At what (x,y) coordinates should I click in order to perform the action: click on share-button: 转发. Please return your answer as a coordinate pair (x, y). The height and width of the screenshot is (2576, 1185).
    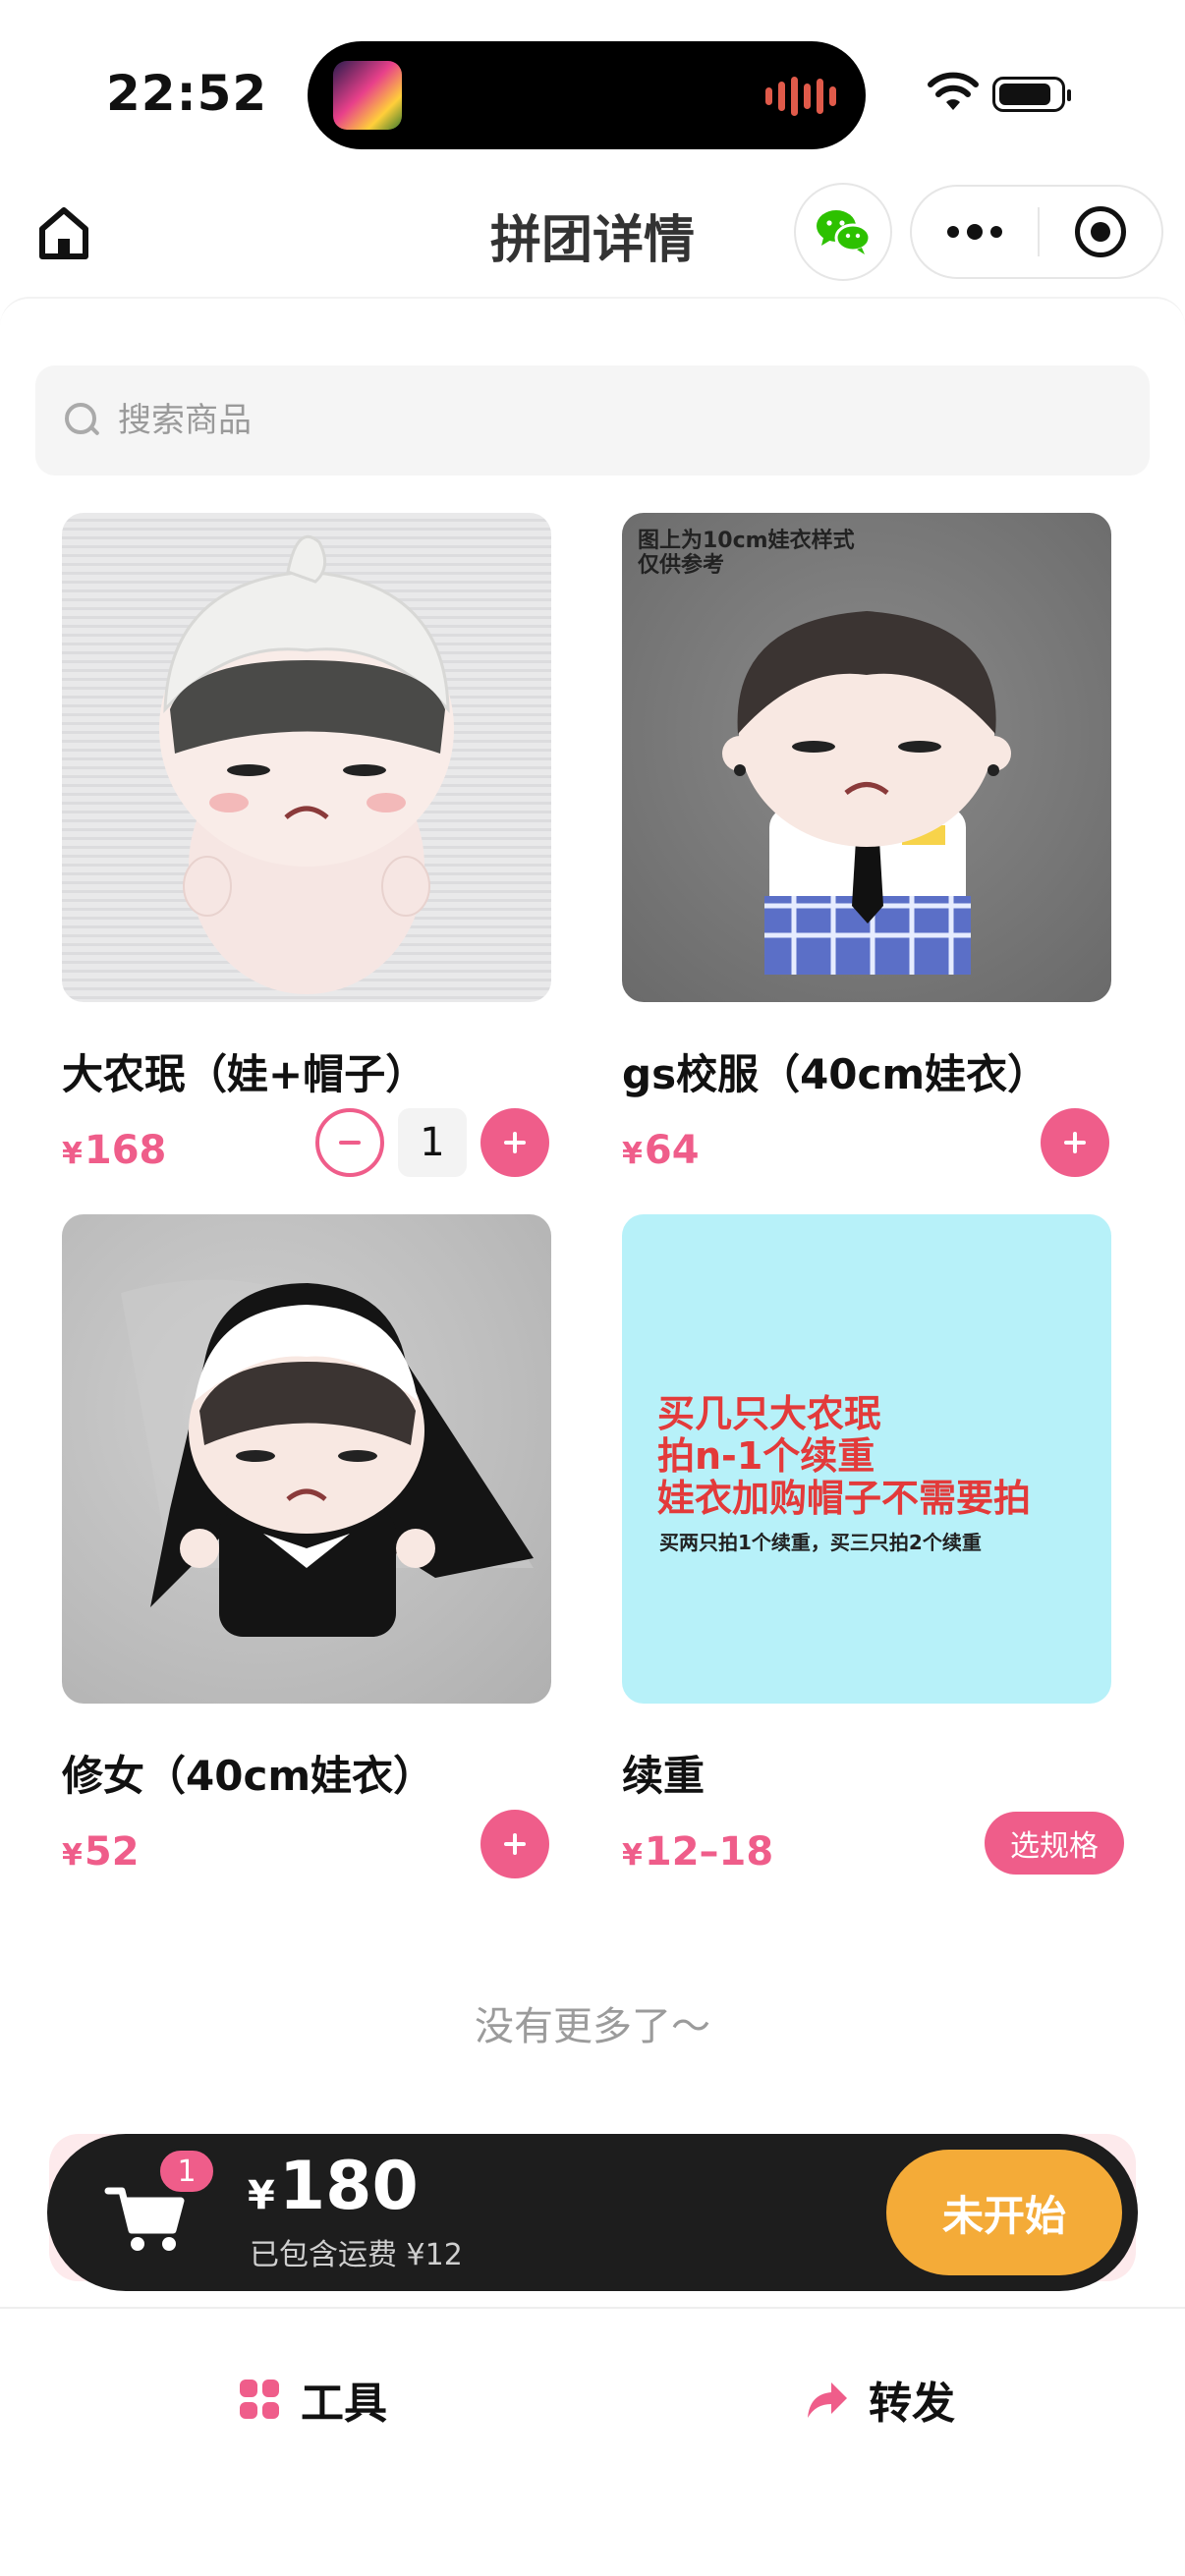
    Looking at the image, I should click on (880, 2399).